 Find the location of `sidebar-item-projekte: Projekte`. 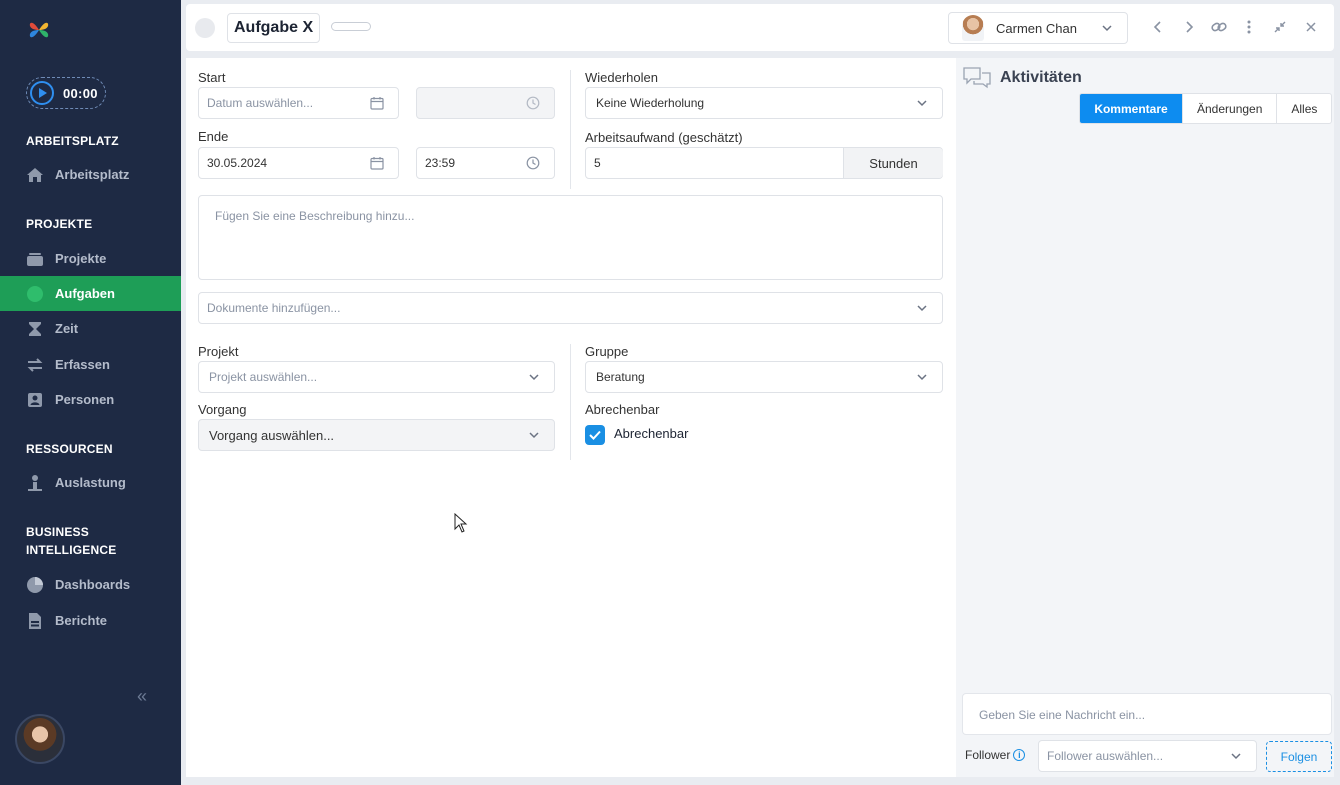

sidebar-item-projekte: Projekte is located at coordinates (90, 258).